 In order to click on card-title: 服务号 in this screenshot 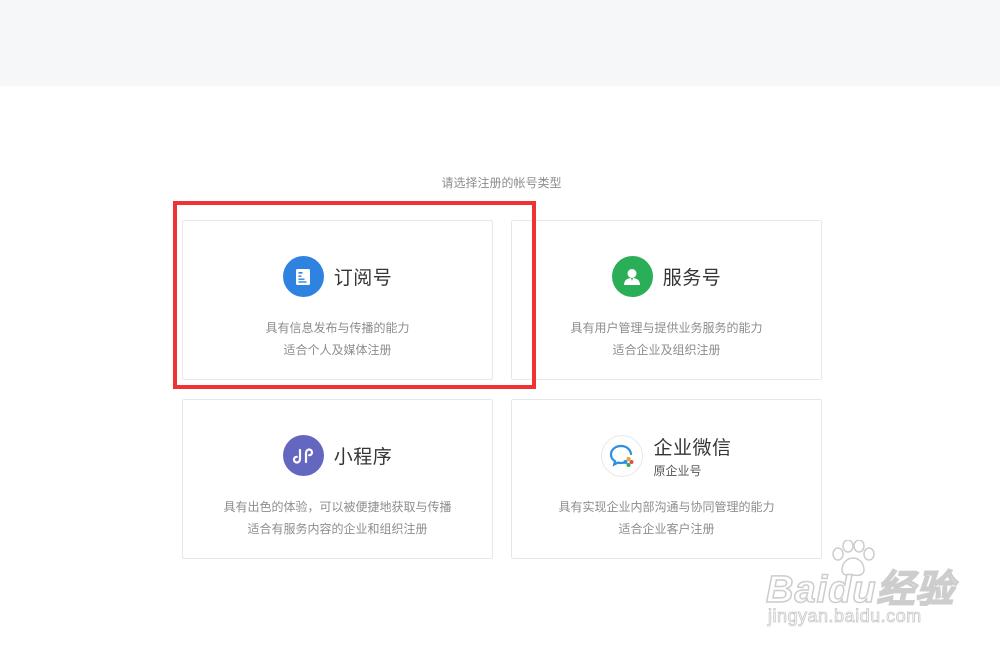, I will do `click(692, 278)`.